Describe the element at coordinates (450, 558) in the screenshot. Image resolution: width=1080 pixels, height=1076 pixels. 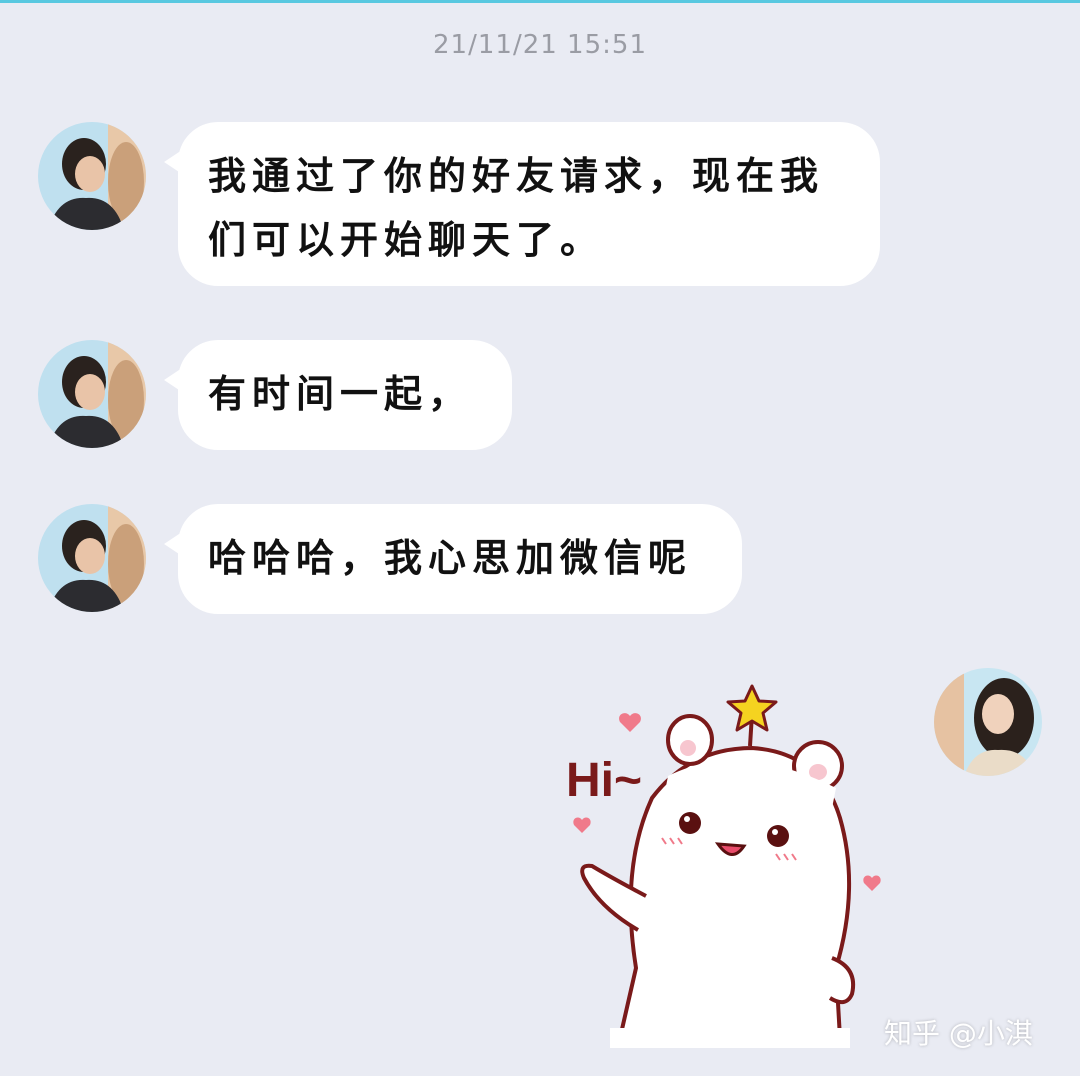
I see `message-text: 哈哈哈，我心思加微信呢` at that location.